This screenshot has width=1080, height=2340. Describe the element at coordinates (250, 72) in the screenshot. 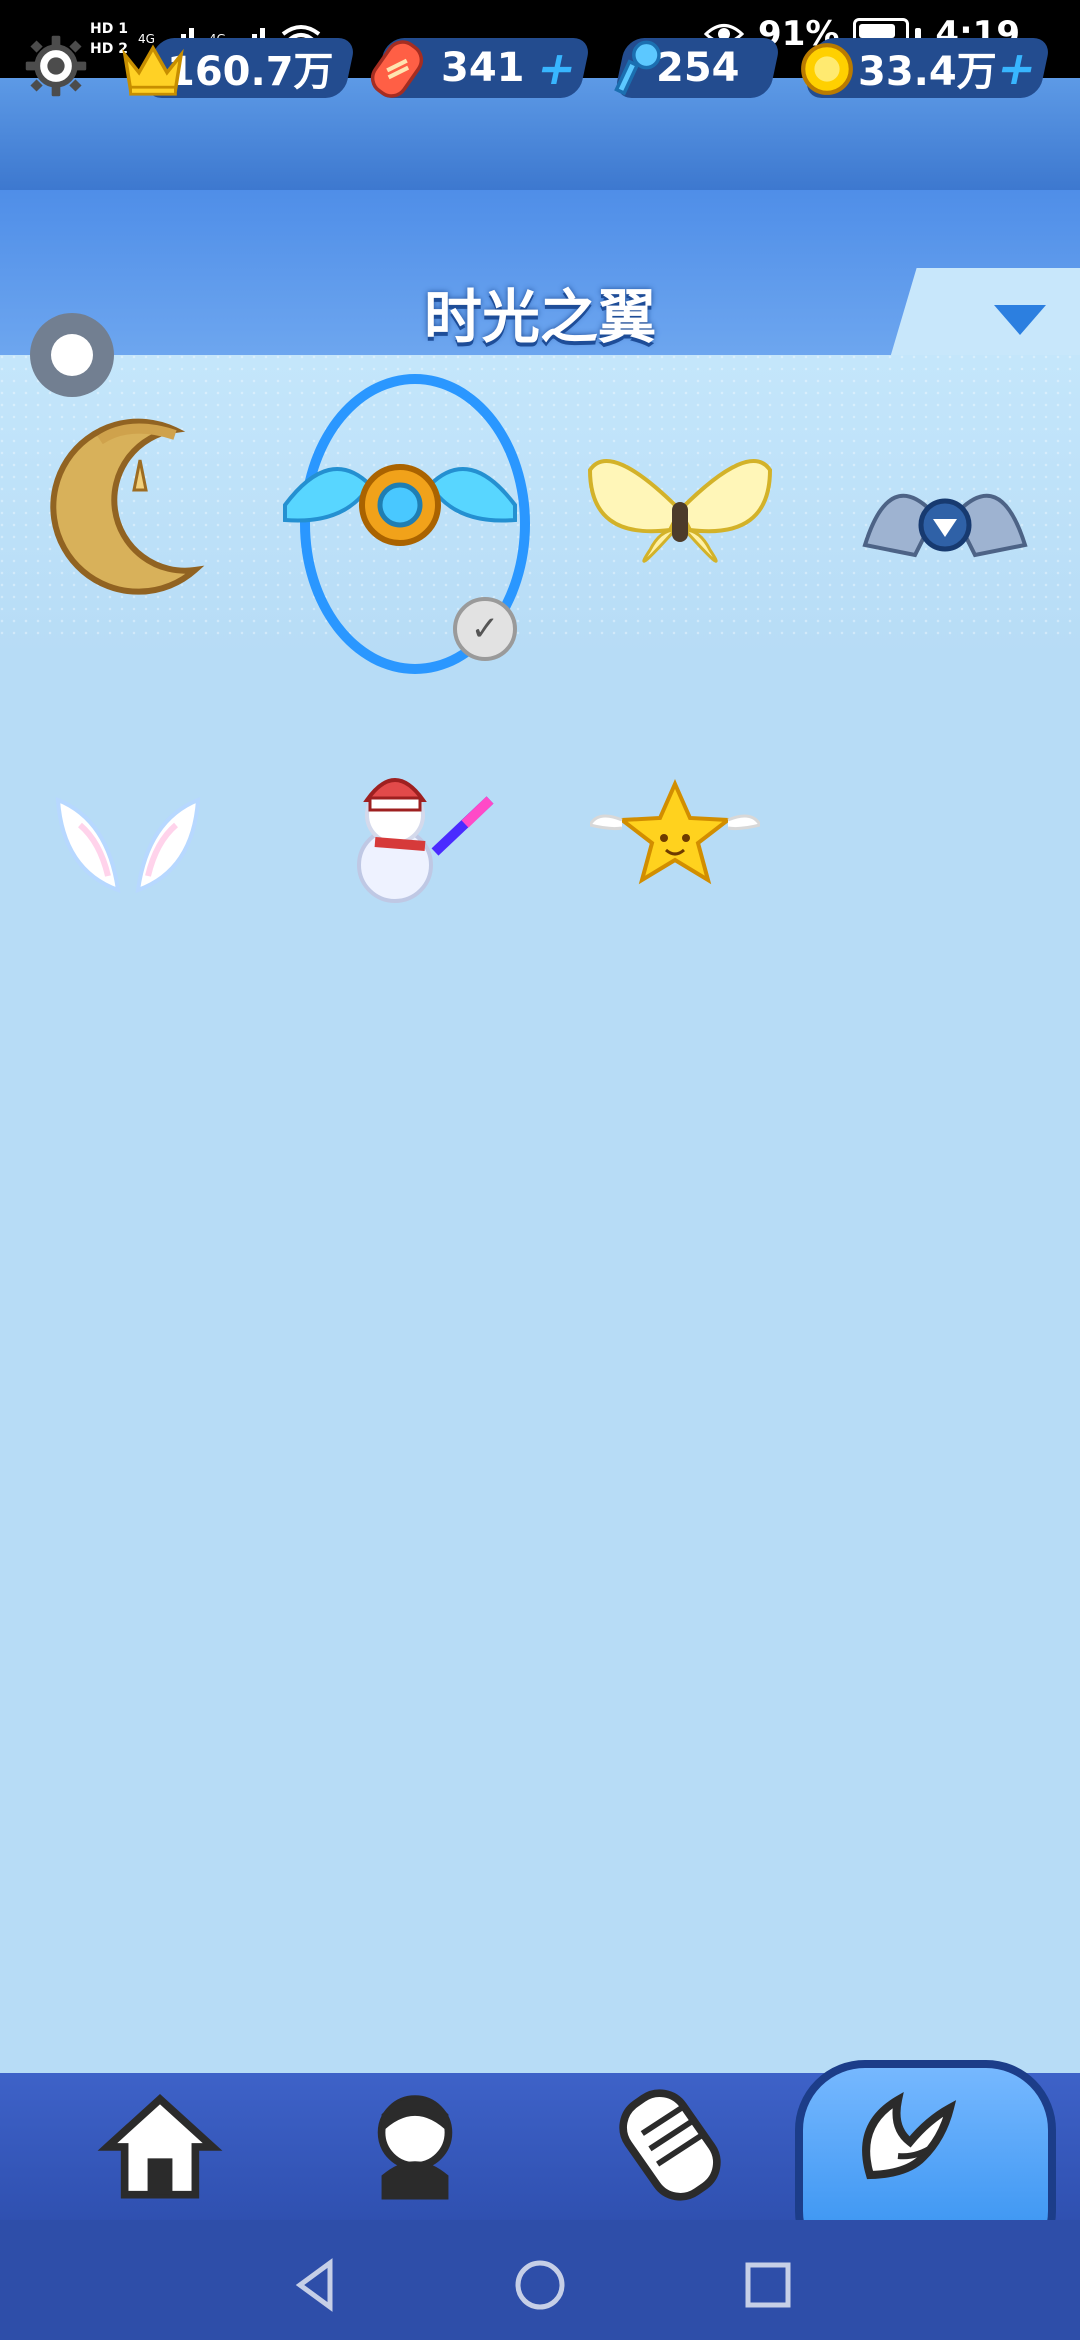

I see `crown-value: 160.7万` at that location.